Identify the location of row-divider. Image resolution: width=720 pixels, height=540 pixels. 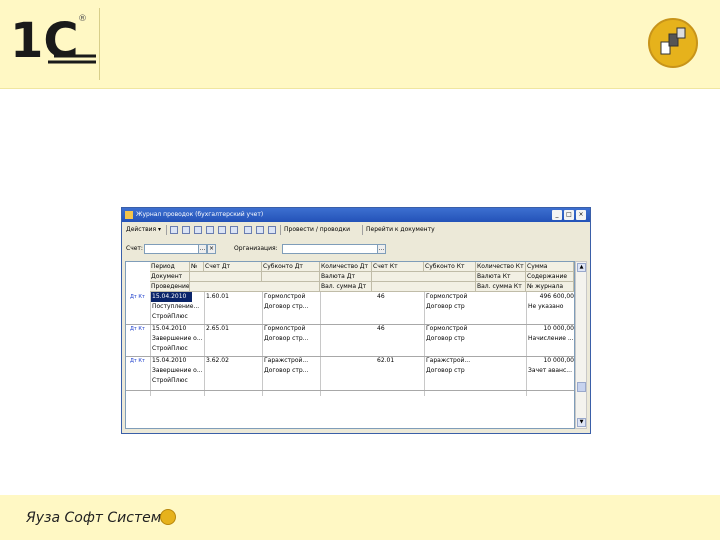
(350, 390).